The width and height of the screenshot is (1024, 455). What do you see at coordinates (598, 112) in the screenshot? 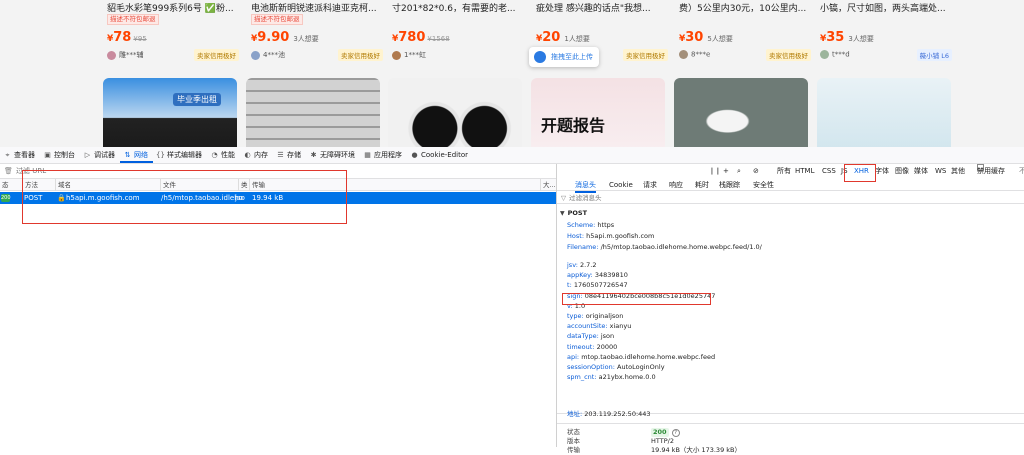
I see `product-thumbnail: 开题报告` at bounding box center [598, 112].